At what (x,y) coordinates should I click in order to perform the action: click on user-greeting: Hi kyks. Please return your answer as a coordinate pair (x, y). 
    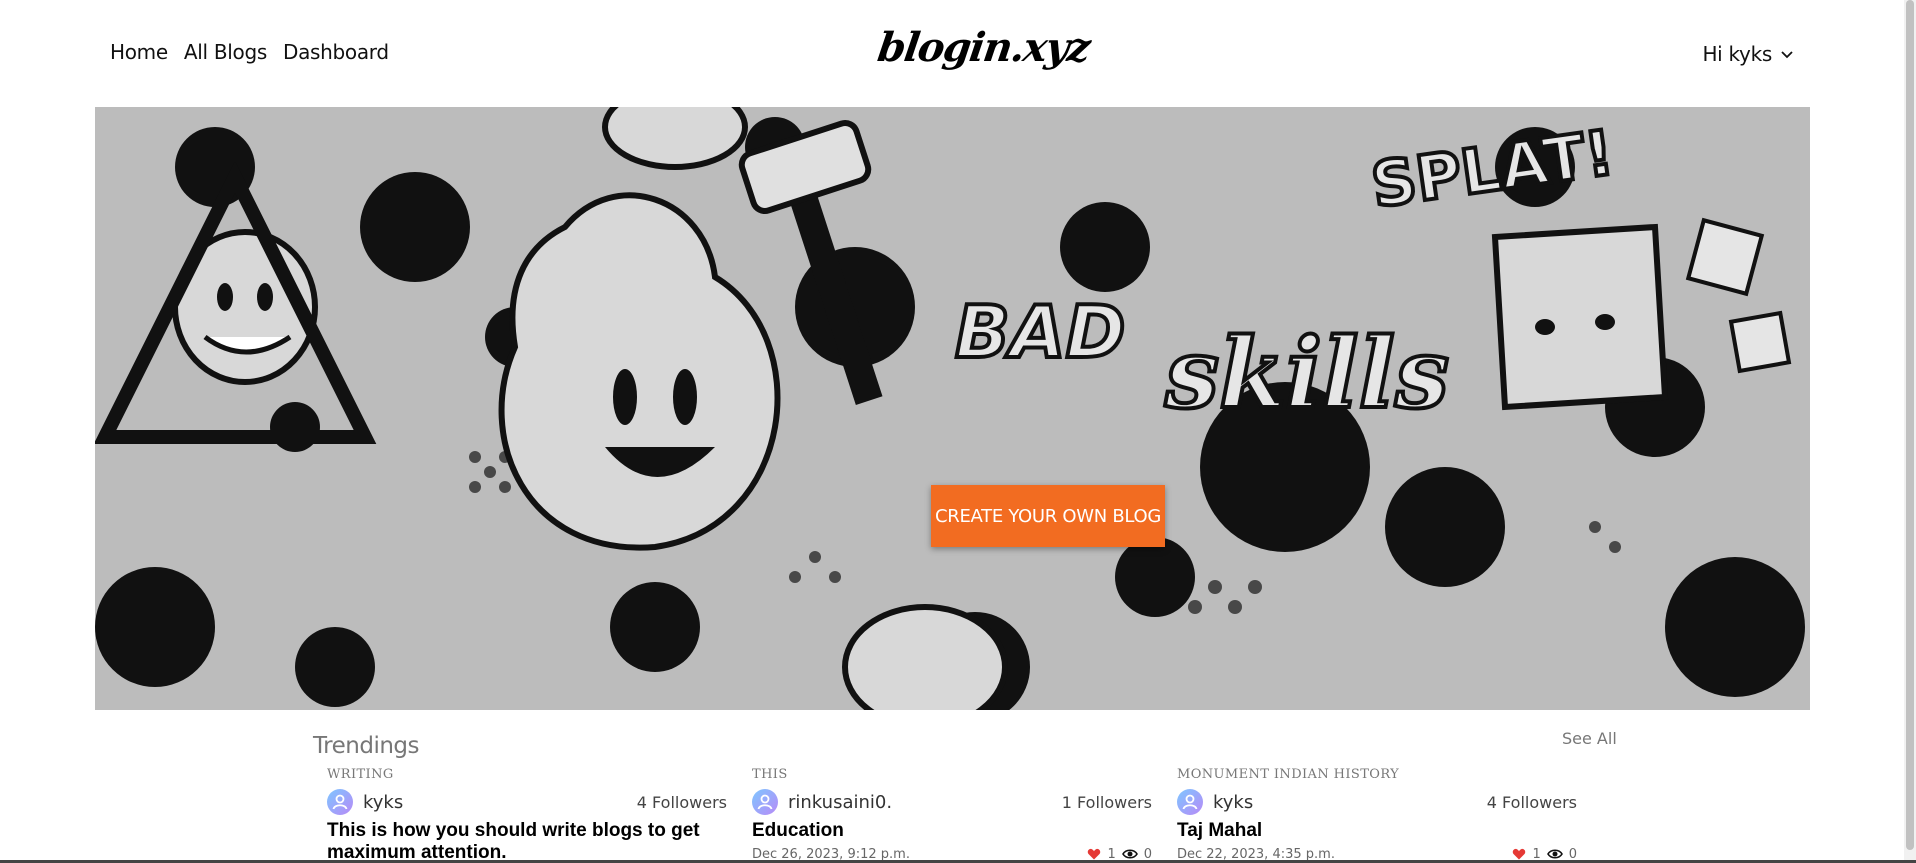
    Looking at the image, I should click on (1737, 54).